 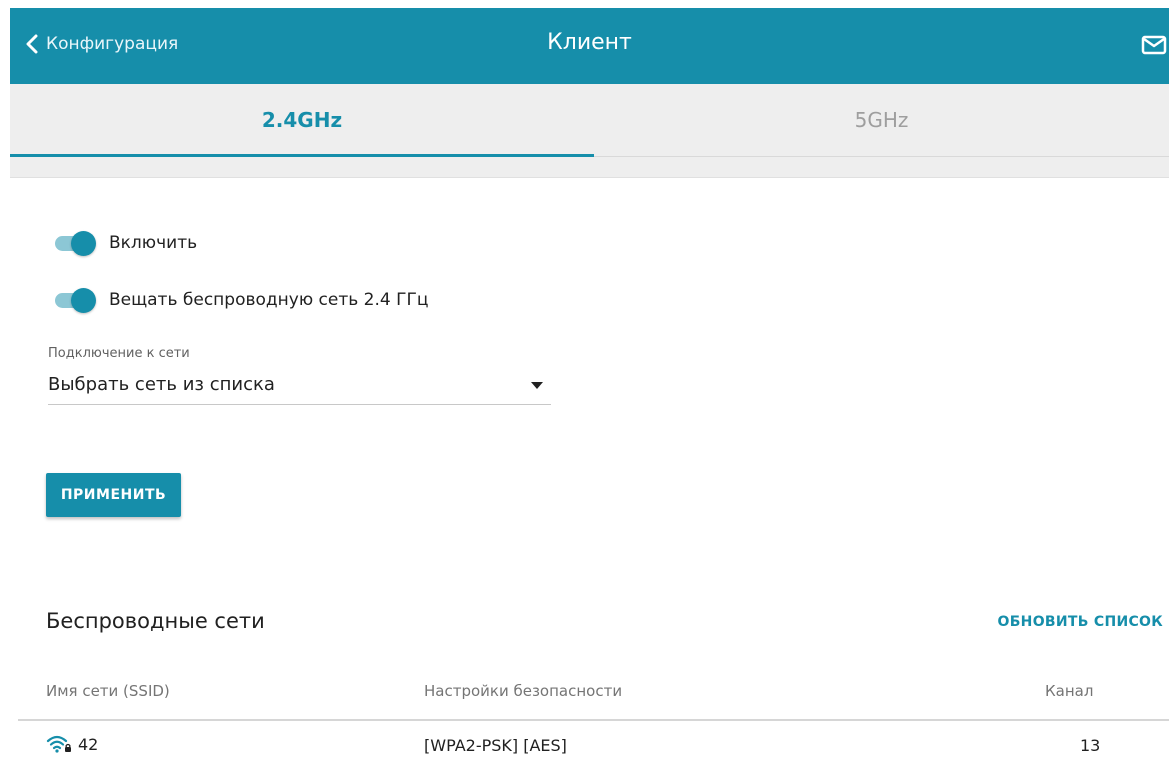 What do you see at coordinates (83, 300) in the screenshot?
I see `broadcast-toggle-knob` at bounding box center [83, 300].